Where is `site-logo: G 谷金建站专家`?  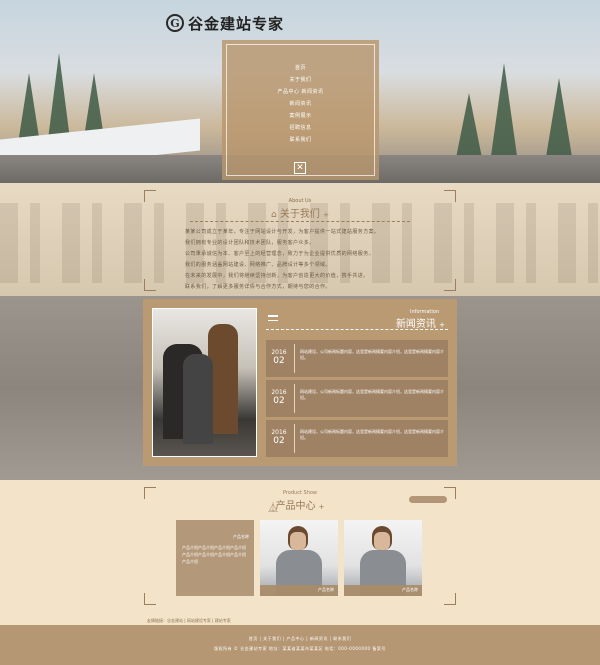 site-logo: G 谷金建站专家 is located at coordinates (225, 23).